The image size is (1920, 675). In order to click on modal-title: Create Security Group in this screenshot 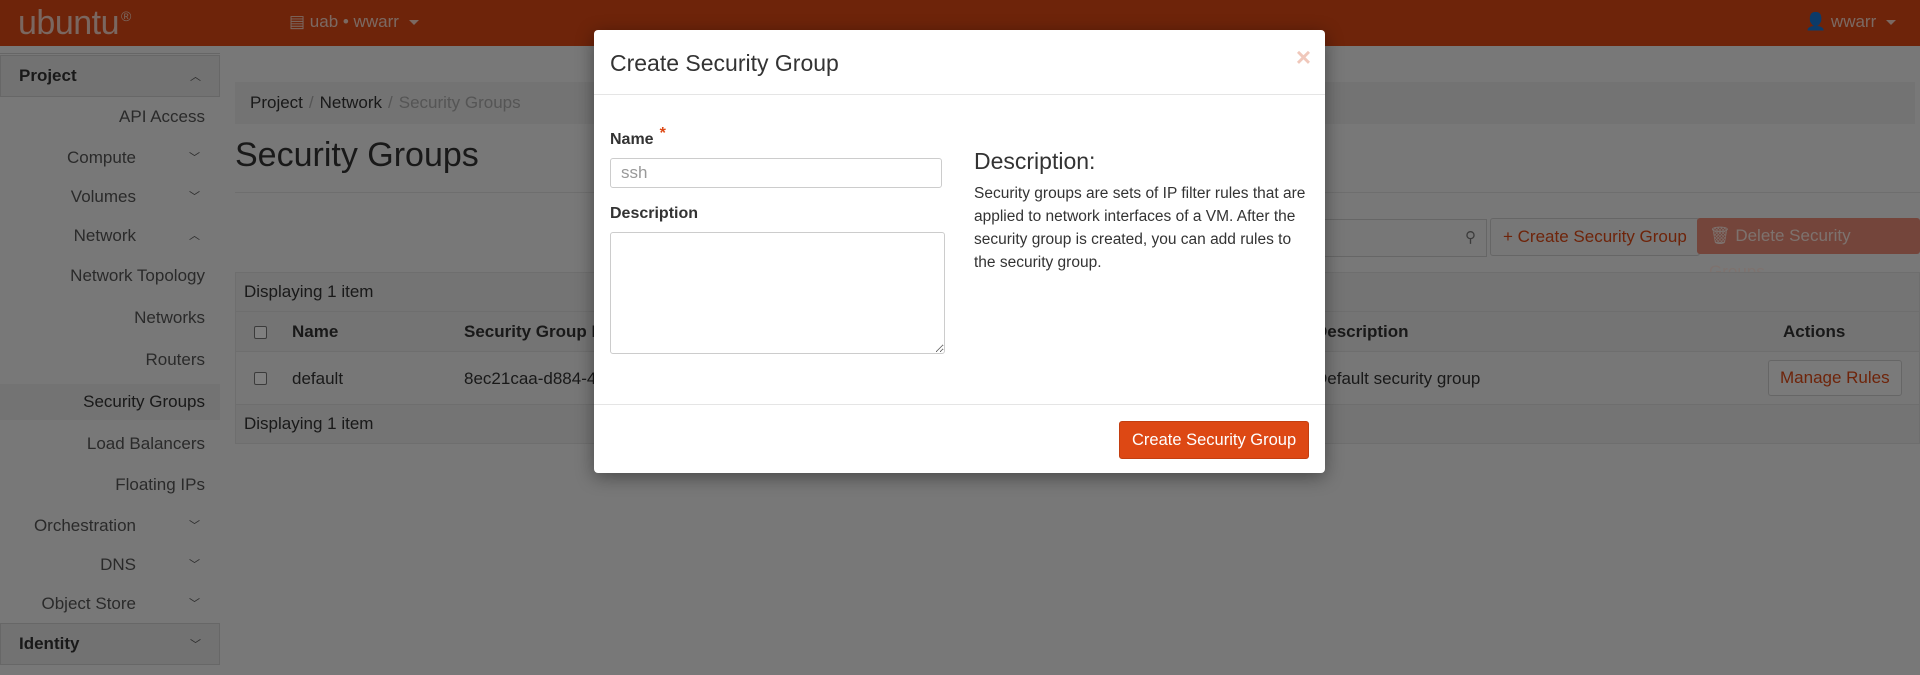, I will do `click(724, 63)`.